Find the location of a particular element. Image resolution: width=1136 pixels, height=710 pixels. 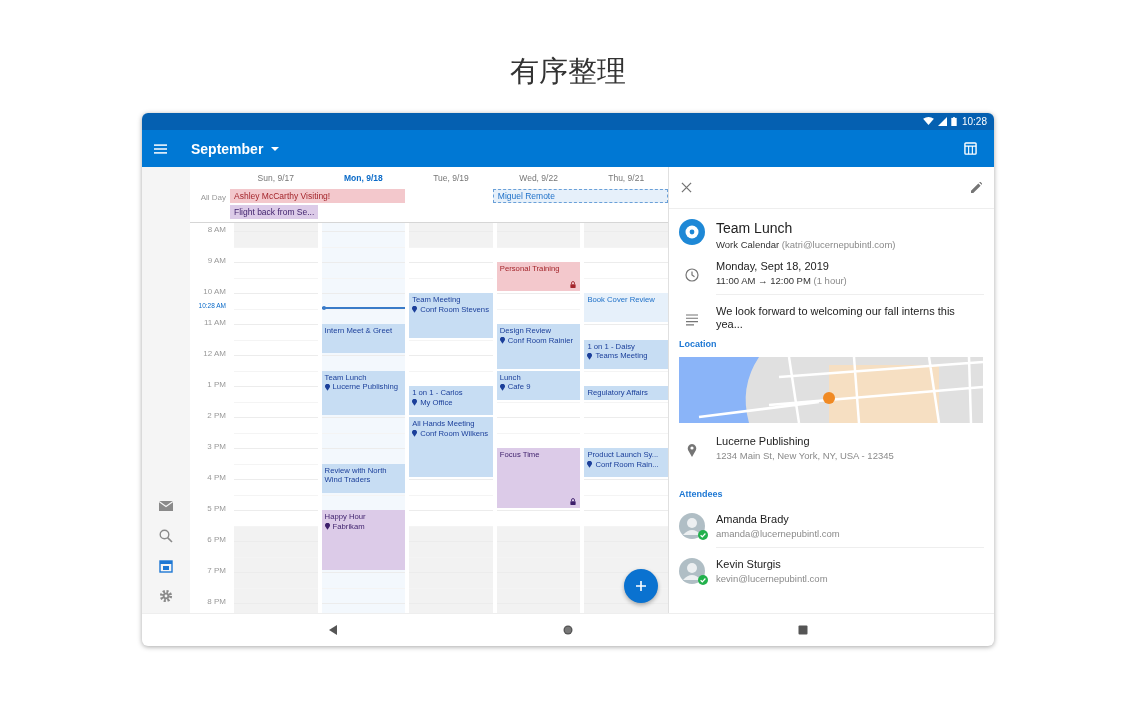

close-icon is located at coordinates (686, 187).